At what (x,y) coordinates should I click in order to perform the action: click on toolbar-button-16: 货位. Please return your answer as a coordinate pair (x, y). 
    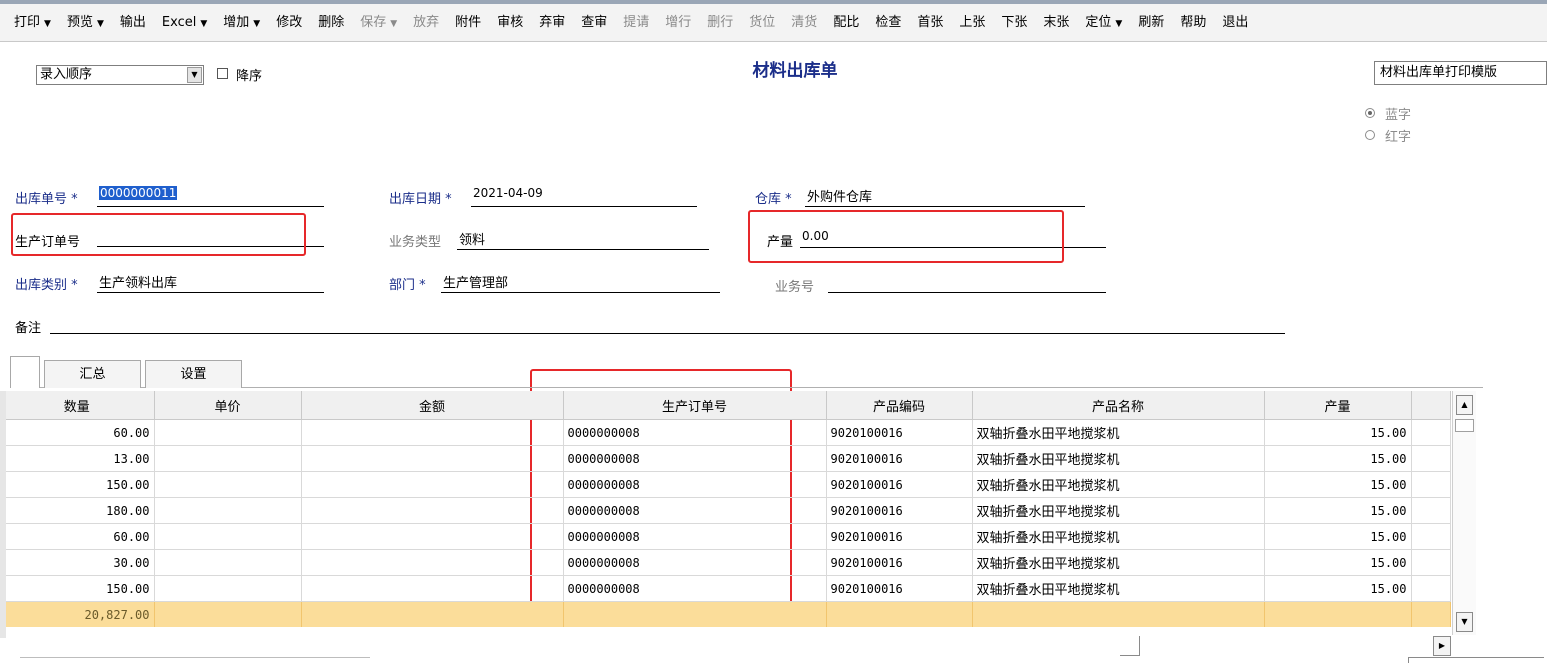
    Looking at the image, I should click on (762, 23).